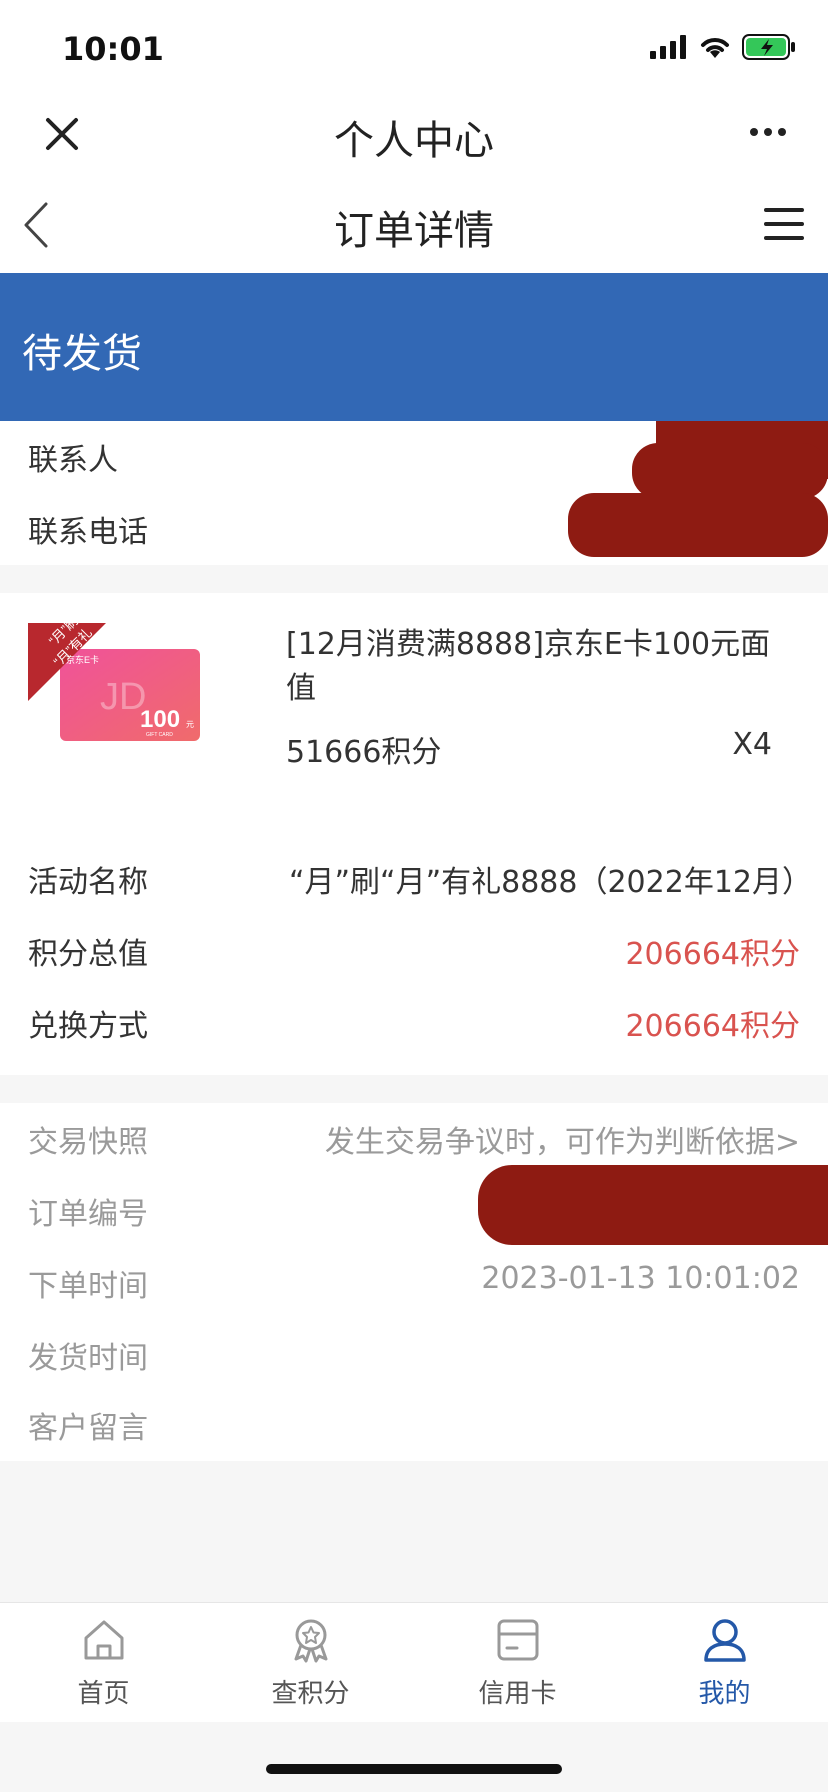  What do you see at coordinates (103, 1640) in the screenshot?
I see `home-icon` at bounding box center [103, 1640].